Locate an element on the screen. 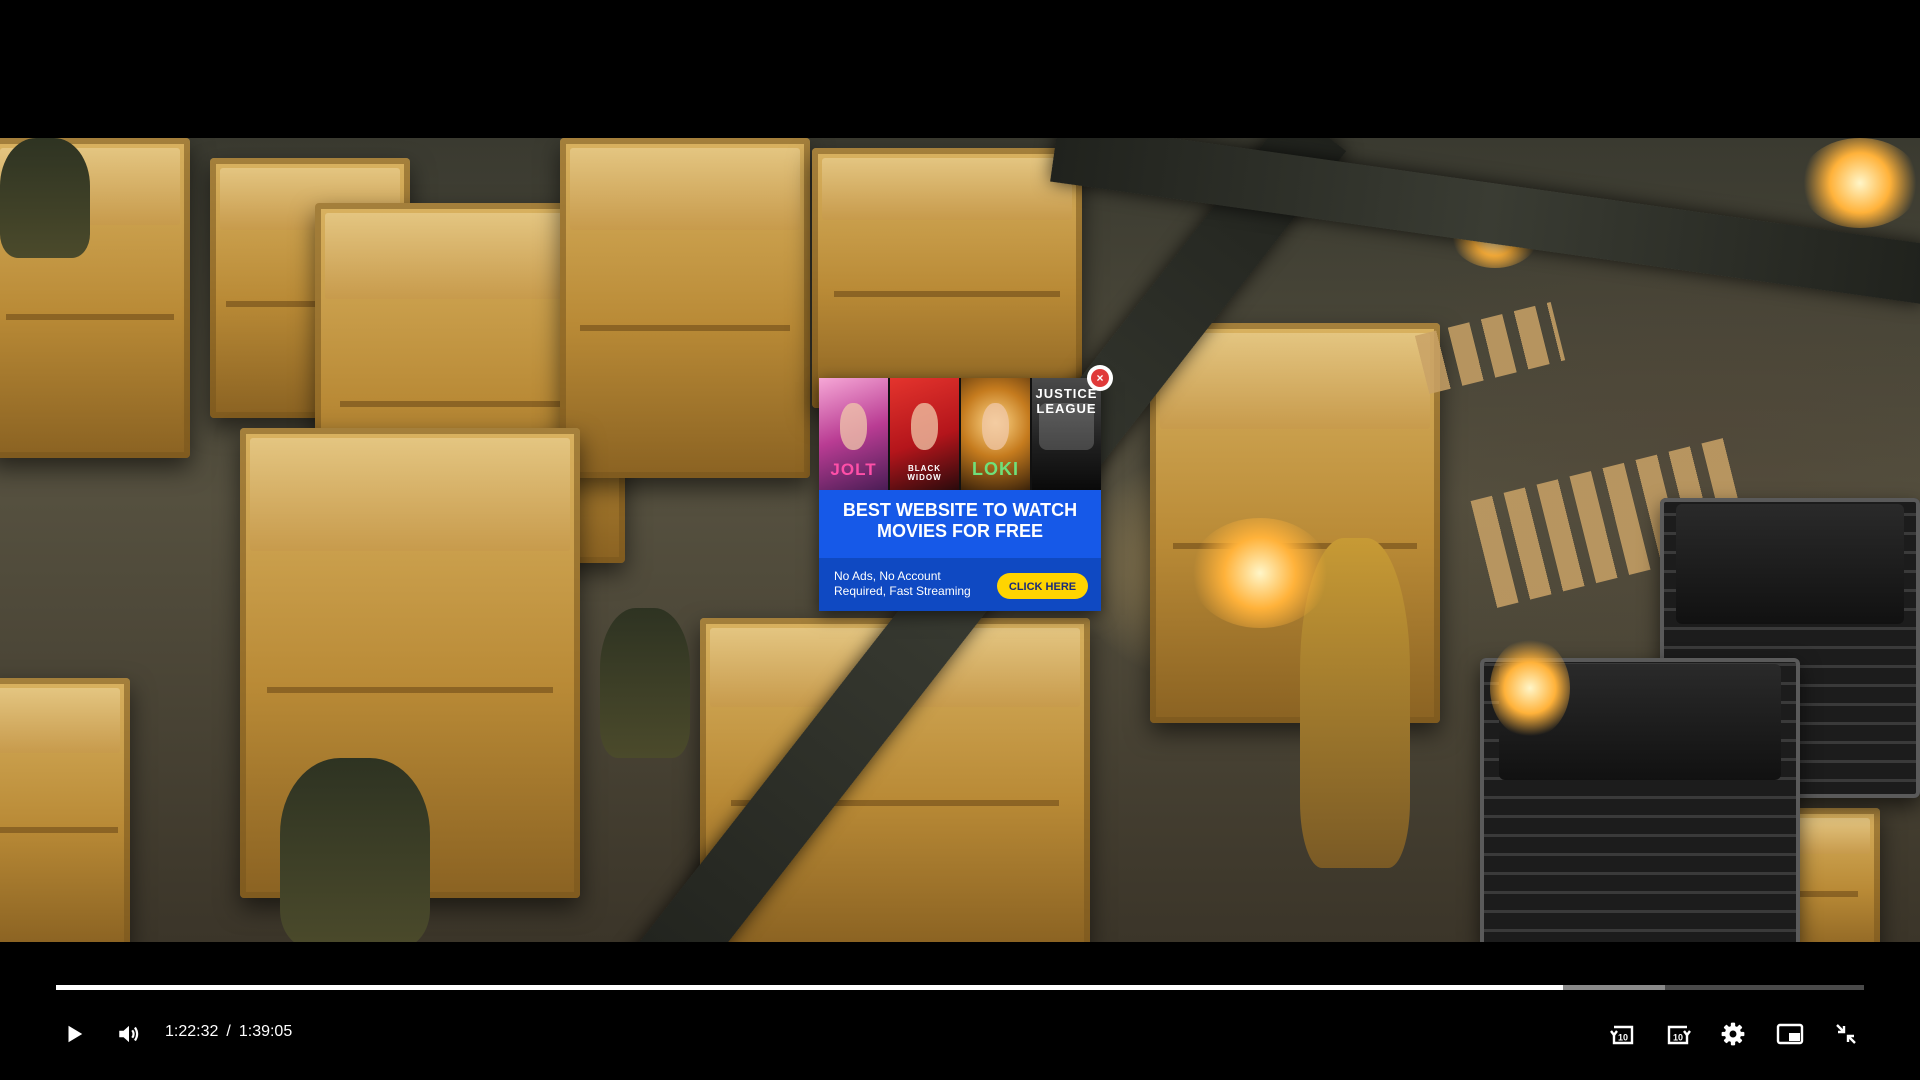 The height and width of the screenshot is (1080, 1920). rewind-10-button: 10 is located at coordinates (1623, 1034).